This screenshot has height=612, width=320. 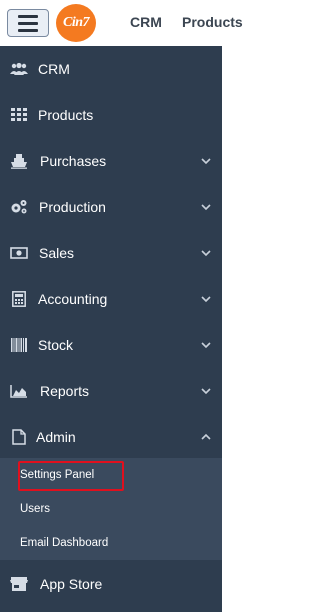 I want to click on store-icon, so click(x=19, y=584).